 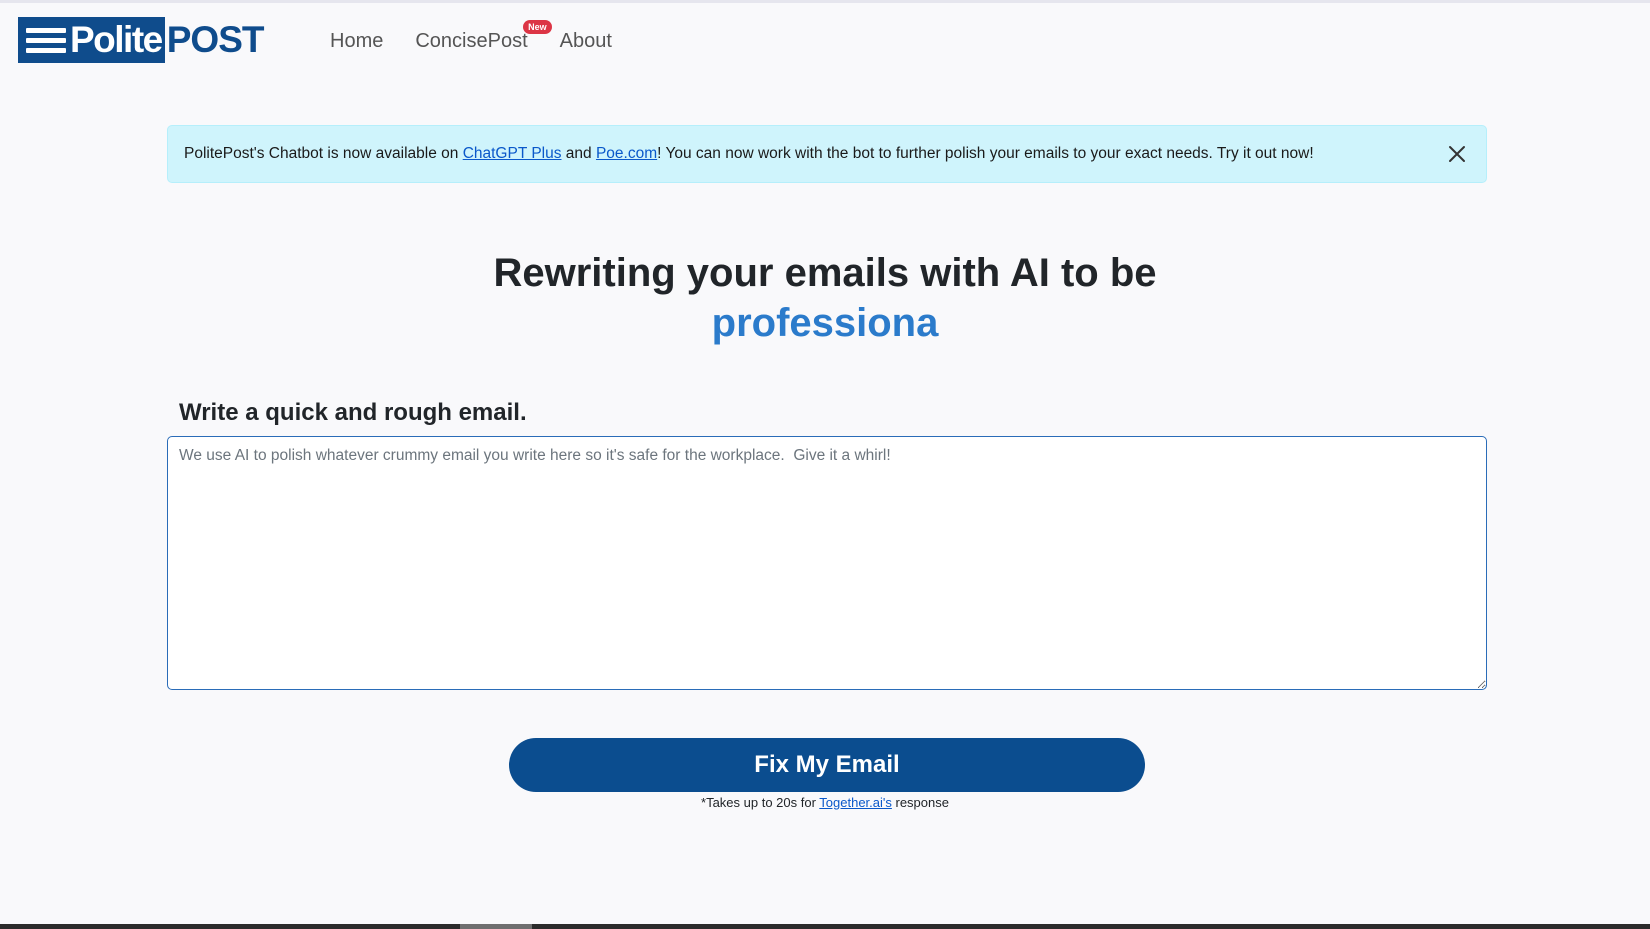 I want to click on alert-text-mid: and, so click(x=578, y=153).